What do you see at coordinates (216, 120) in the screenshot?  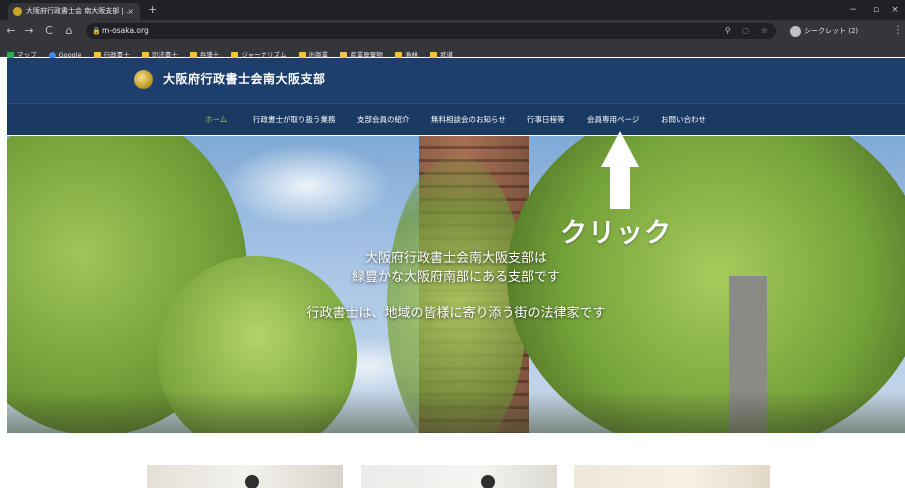 I see `nav-home: ホーム` at bounding box center [216, 120].